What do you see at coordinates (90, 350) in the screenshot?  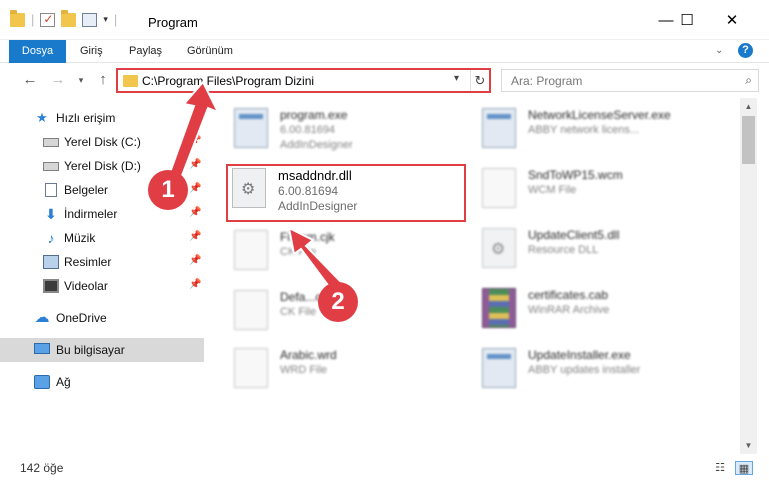 I see `sidebar-item-label: Bu bilgisayar` at bounding box center [90, 350].